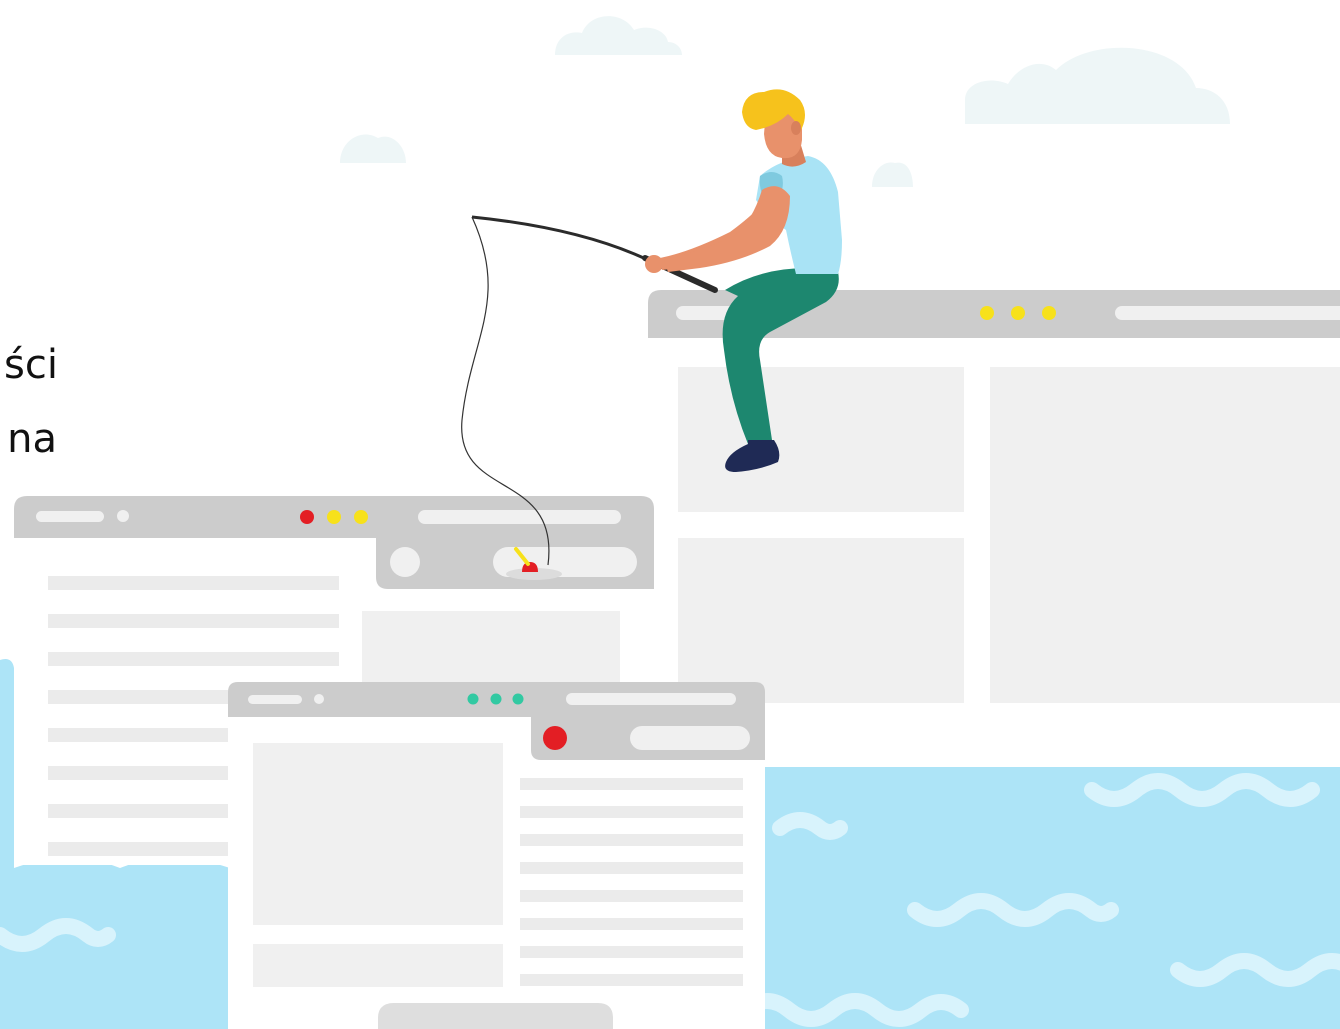 The image size is (1340, 1029). Describe the element at coordinates (31, 365) in the screenshot. I see `text-fragment-1: ści` at that location.